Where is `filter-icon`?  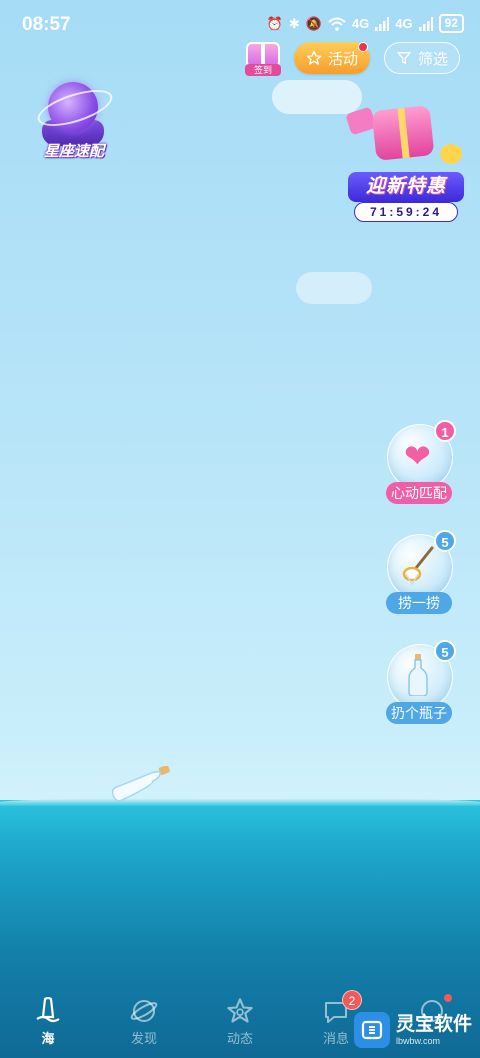 filter-icon is located at coordinates (404, 58).